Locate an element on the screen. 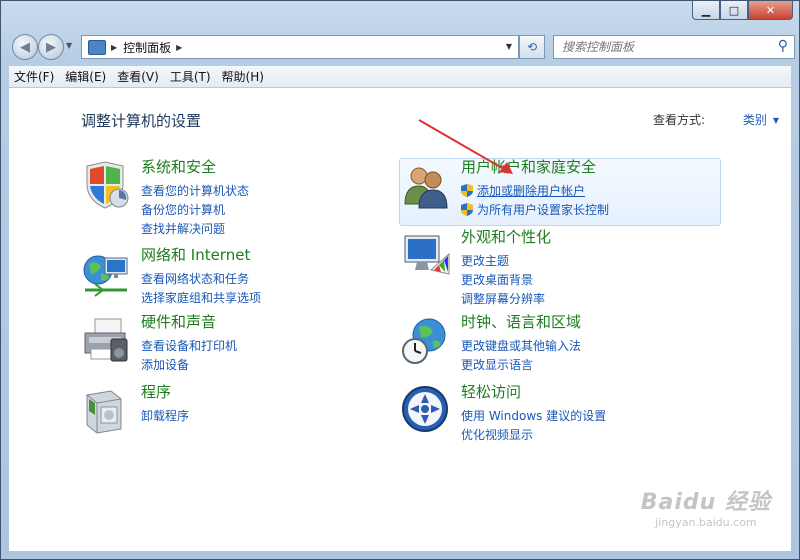 The image size is (800, 560). link-parental-controls: 为所有用户设置家长控制 is located at coordinates (535, 209).